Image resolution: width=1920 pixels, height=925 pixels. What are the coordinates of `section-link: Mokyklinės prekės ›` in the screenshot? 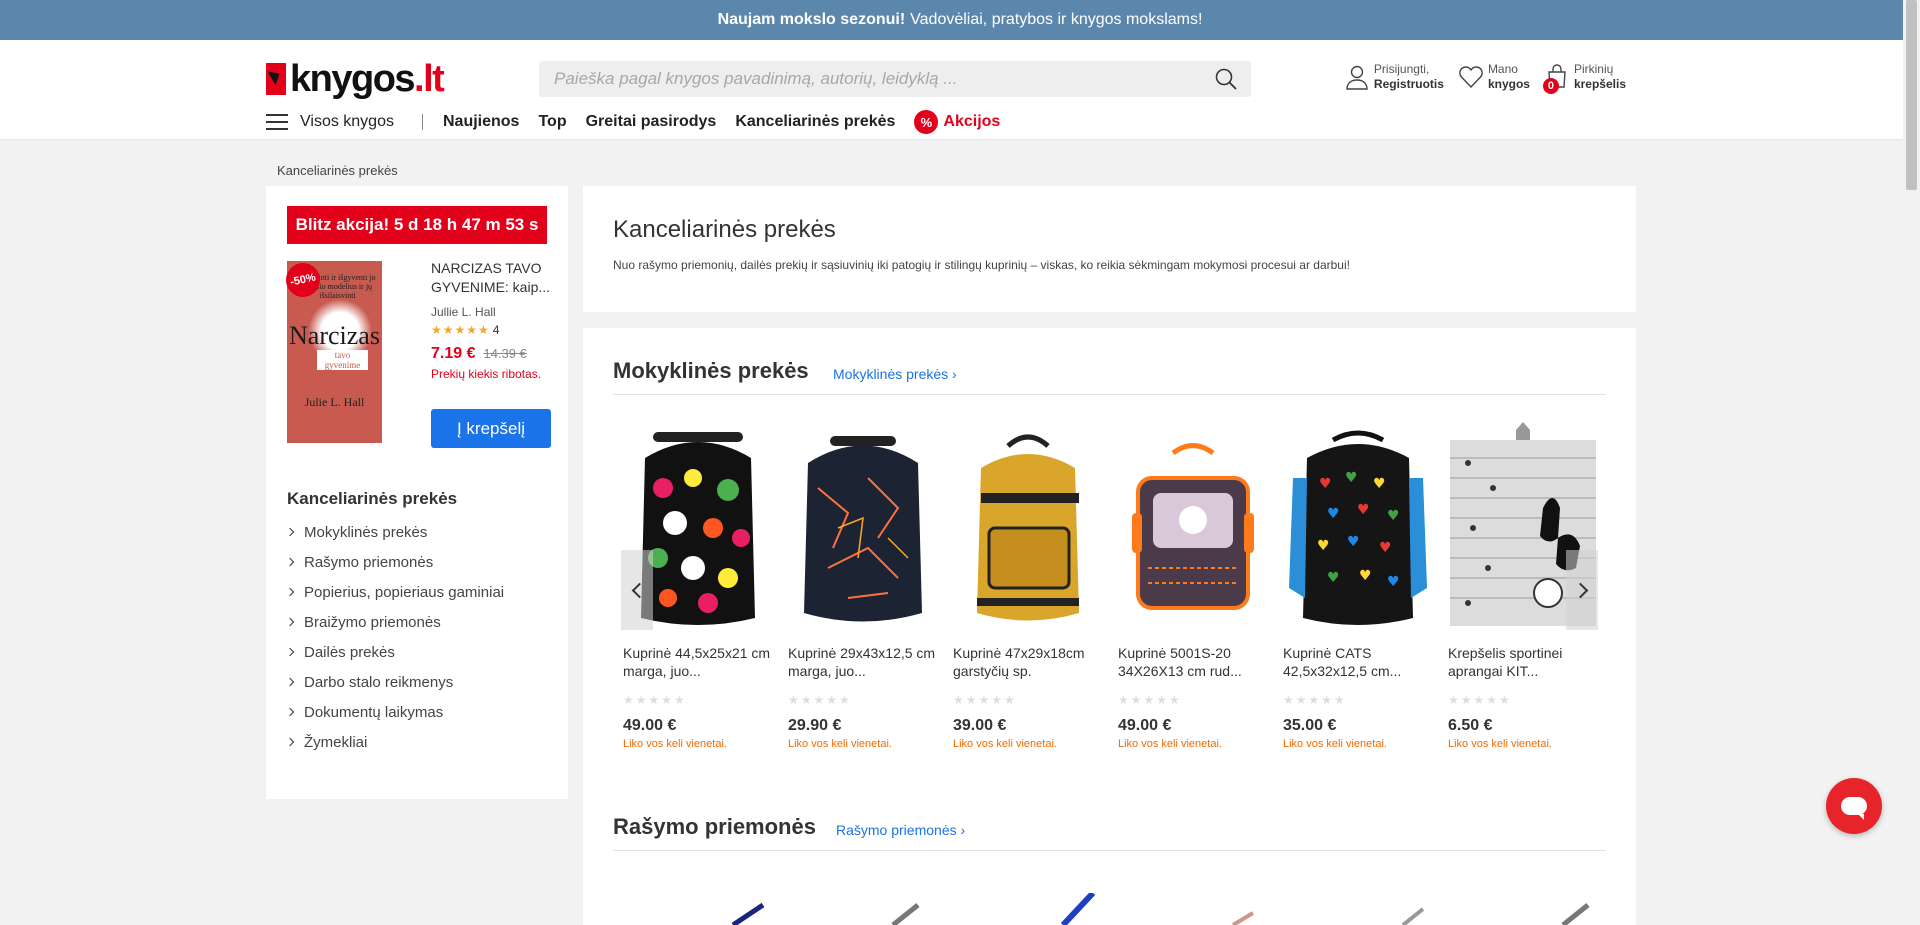 It's located at (895, 374).